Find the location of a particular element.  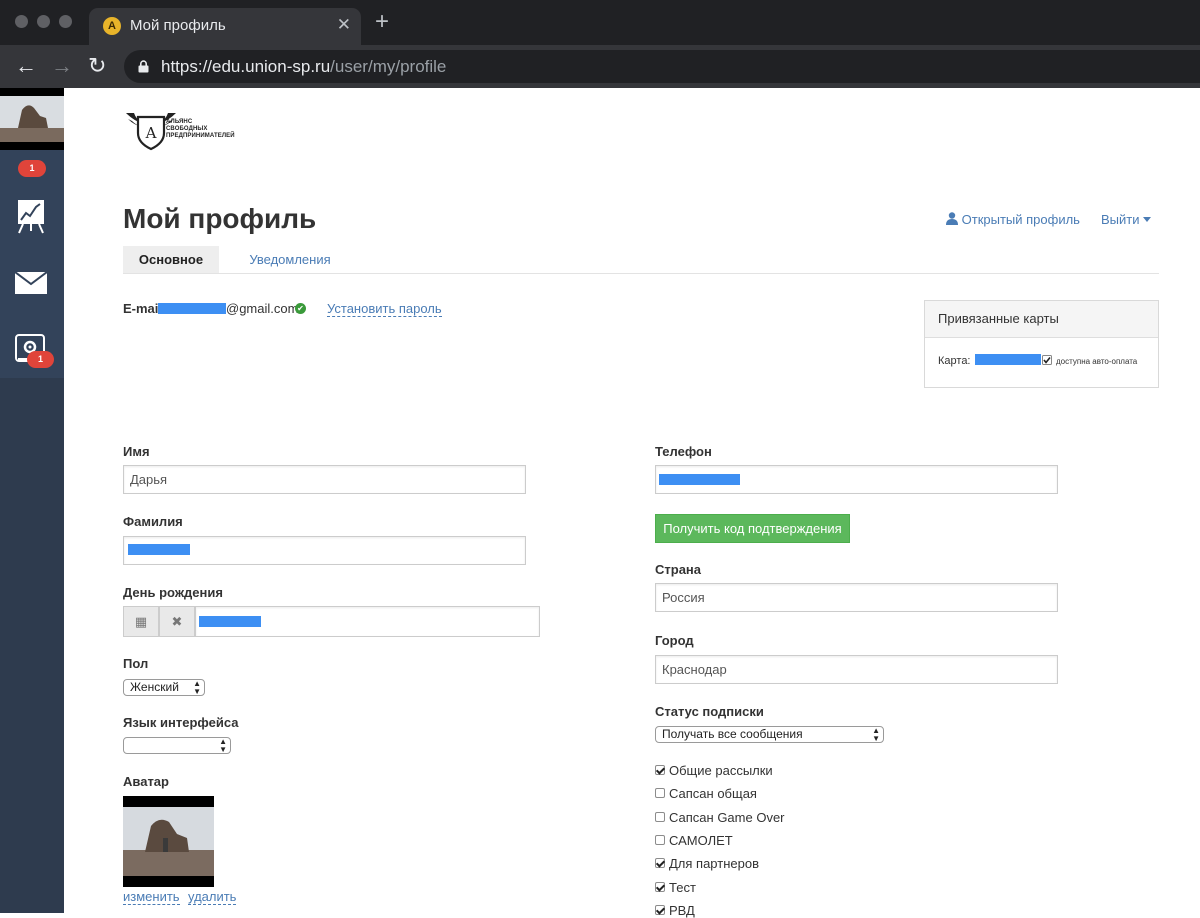

tab-main: Основное is located at coordinates (171, 259).